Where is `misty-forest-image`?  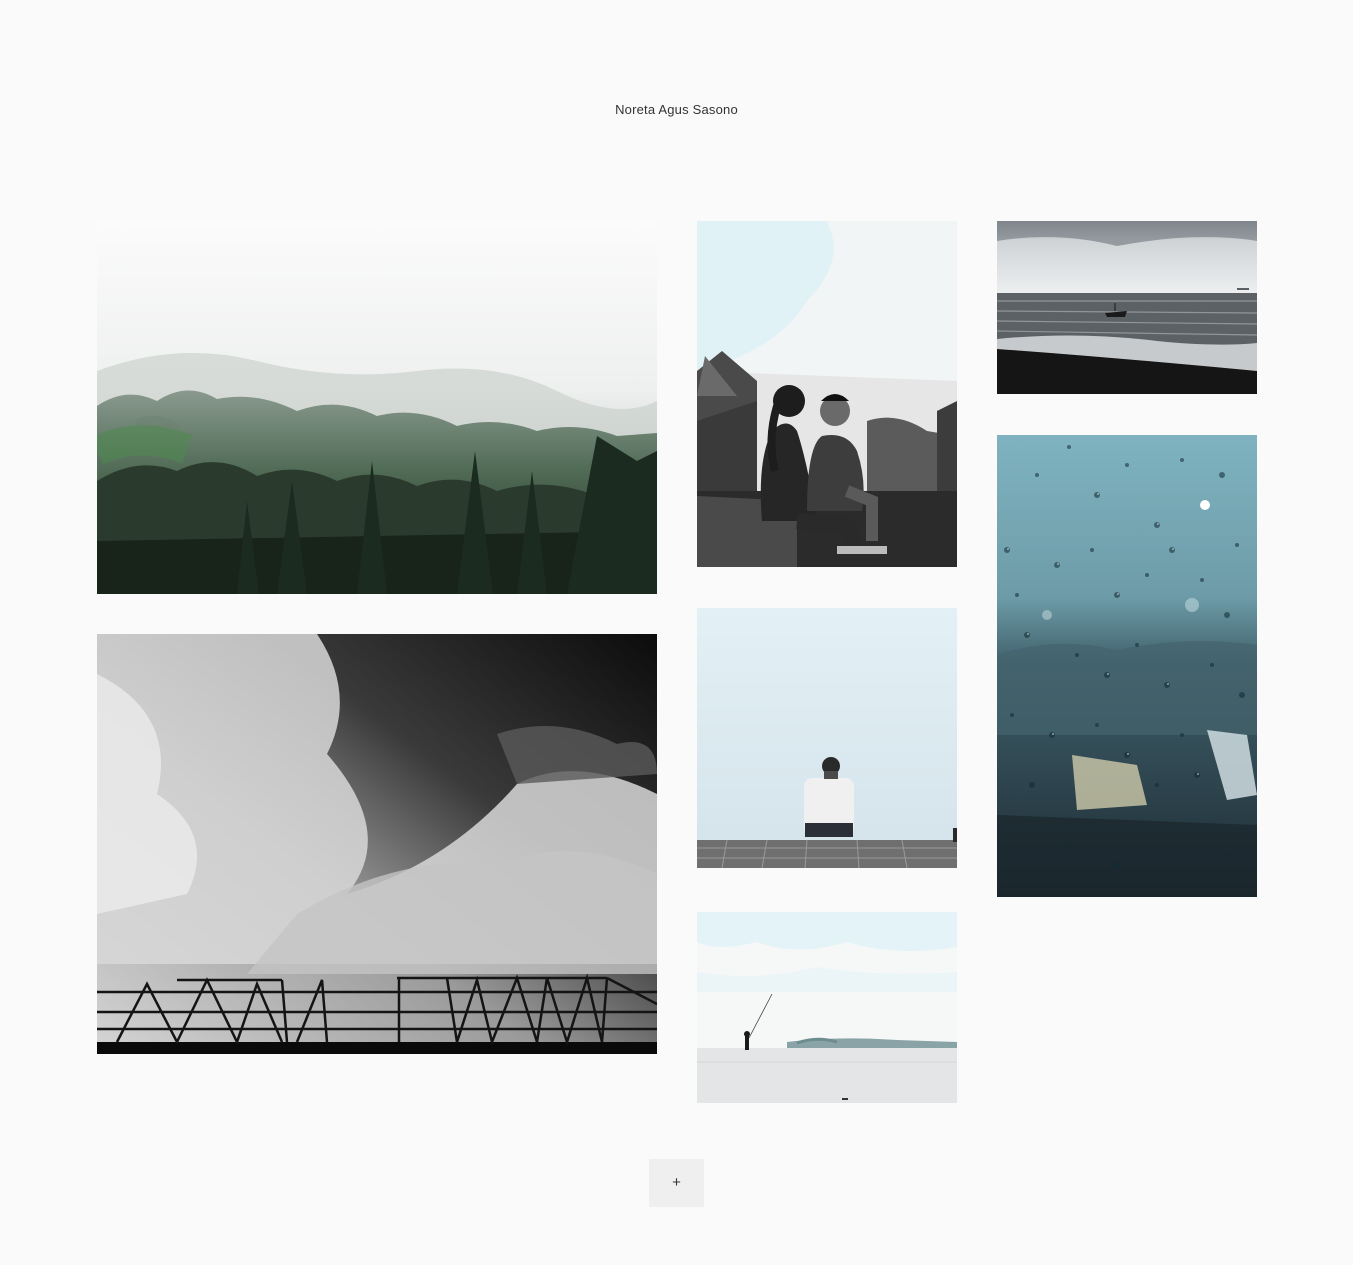
misty-forest-image is located at coordinates (377, 407).